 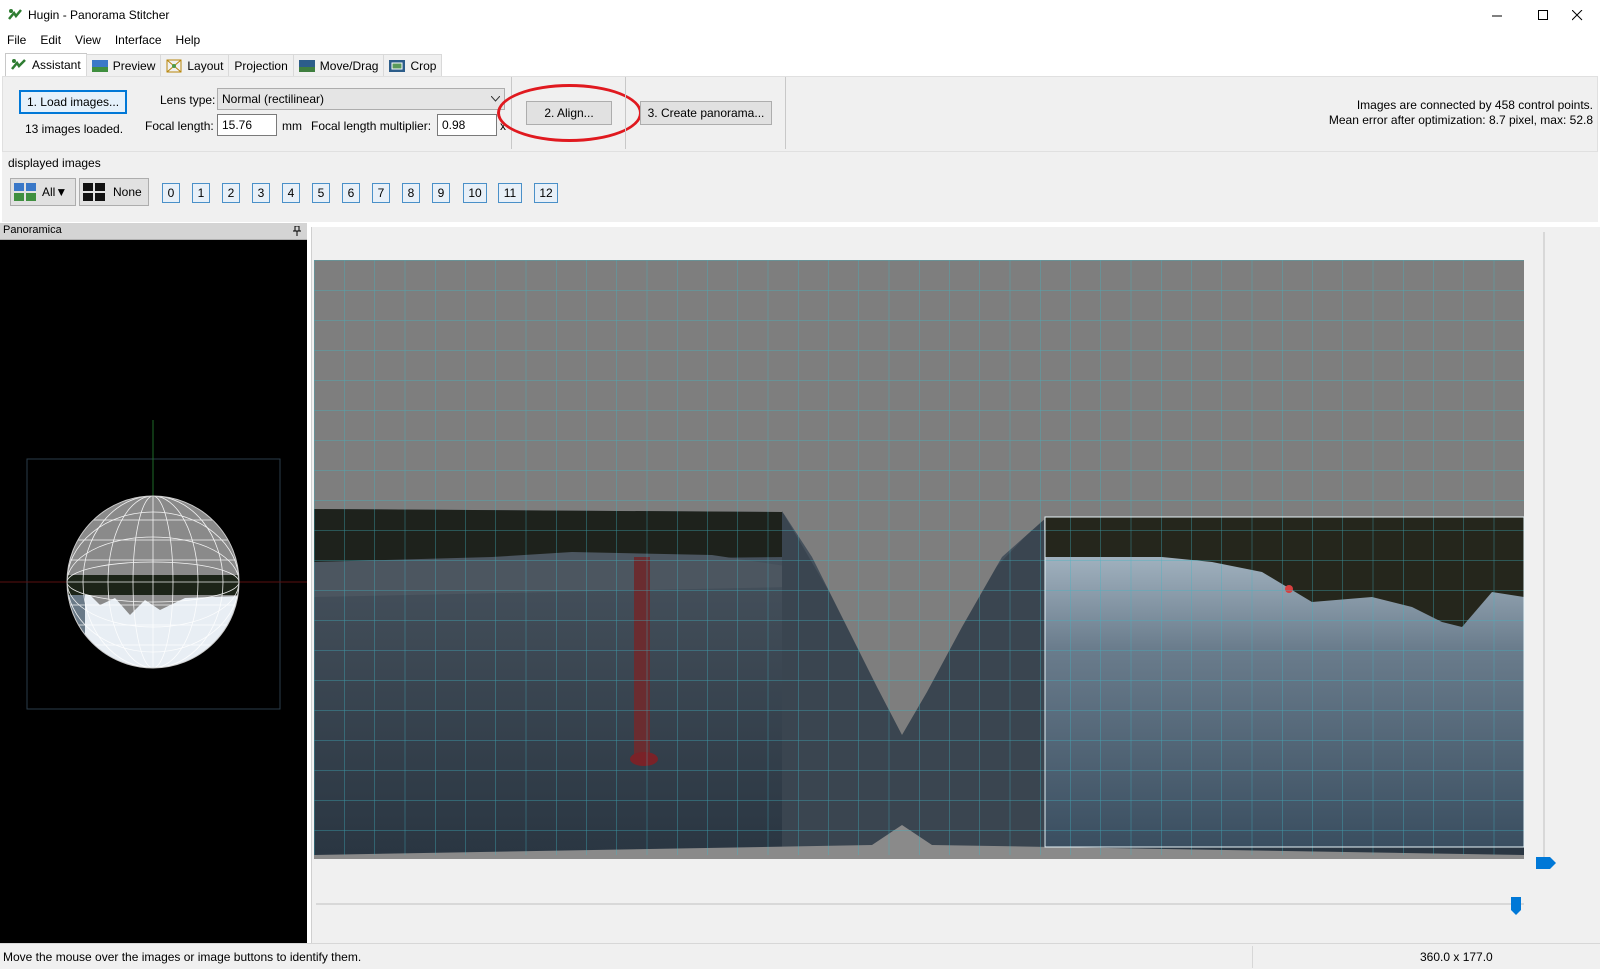 What do you see at coordinates (123, 65) in the screenshot?
I see `tab-preview: Preview` at bounding box center [123, 65].